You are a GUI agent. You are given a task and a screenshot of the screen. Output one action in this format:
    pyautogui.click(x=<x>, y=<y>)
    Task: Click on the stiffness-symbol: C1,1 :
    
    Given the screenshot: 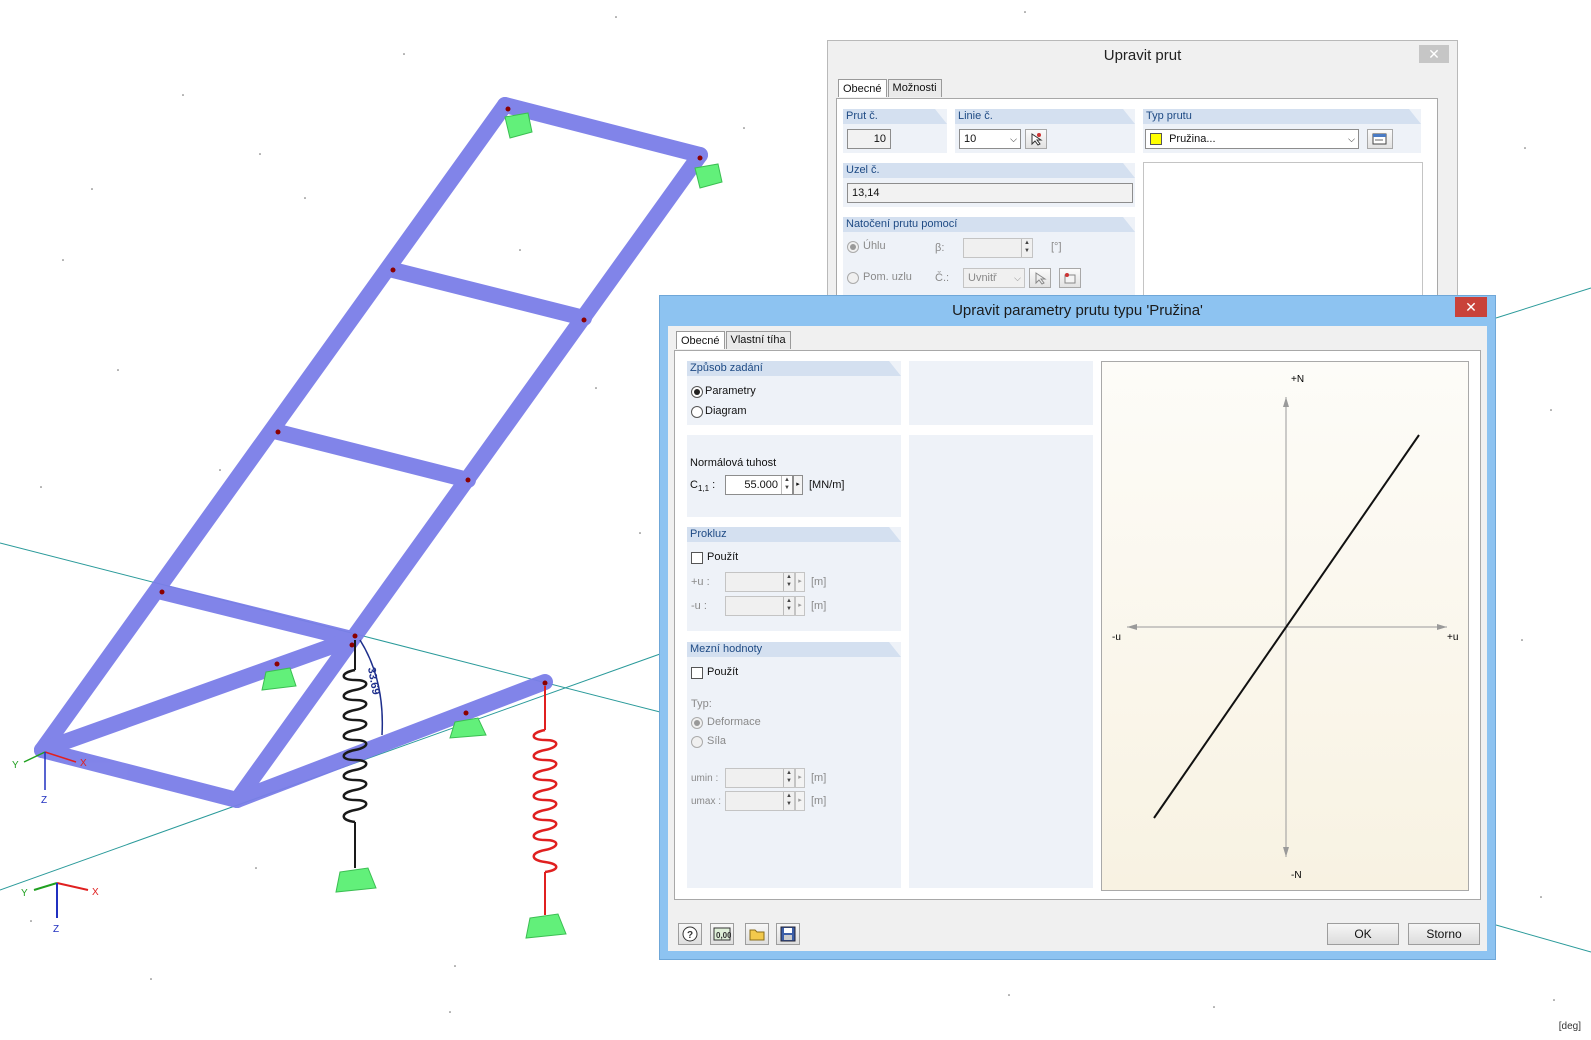 What is the action you would take?
    pyautogui.click(x=703, y=486)
    